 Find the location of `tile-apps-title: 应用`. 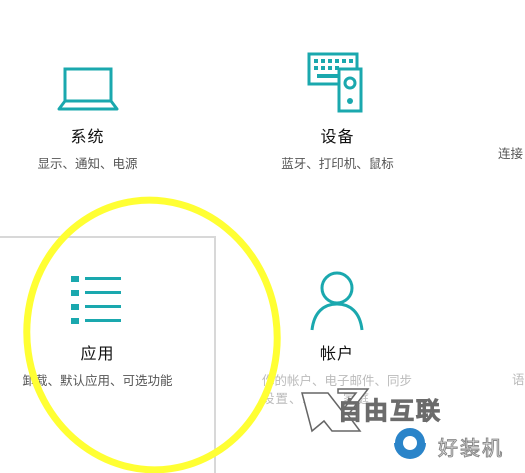

tile-apps-title: 应用 is located at coordinates (97, 353).